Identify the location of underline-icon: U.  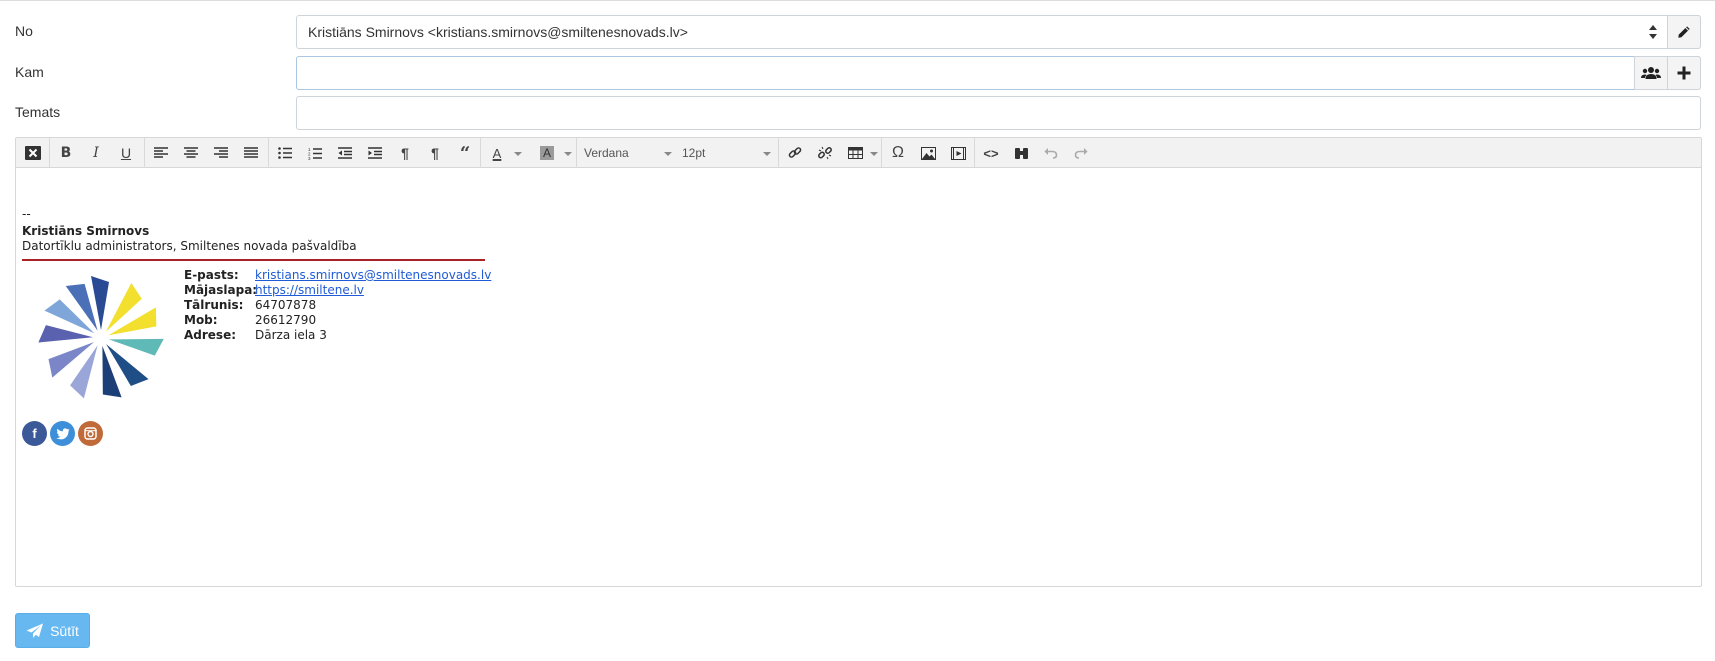
(126, 153).